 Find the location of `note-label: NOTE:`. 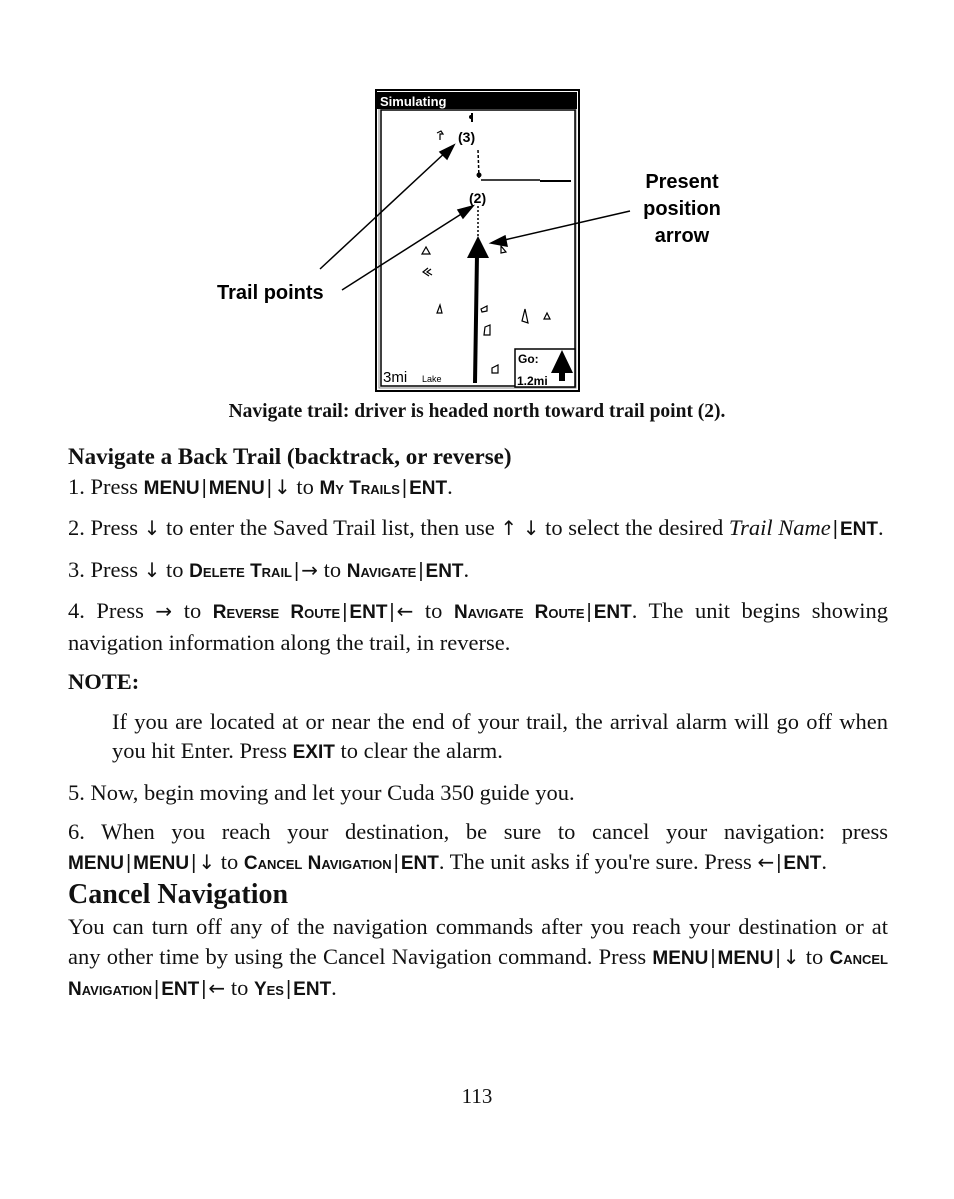

note-label: NOTE: is located at coordinates (104, 681).